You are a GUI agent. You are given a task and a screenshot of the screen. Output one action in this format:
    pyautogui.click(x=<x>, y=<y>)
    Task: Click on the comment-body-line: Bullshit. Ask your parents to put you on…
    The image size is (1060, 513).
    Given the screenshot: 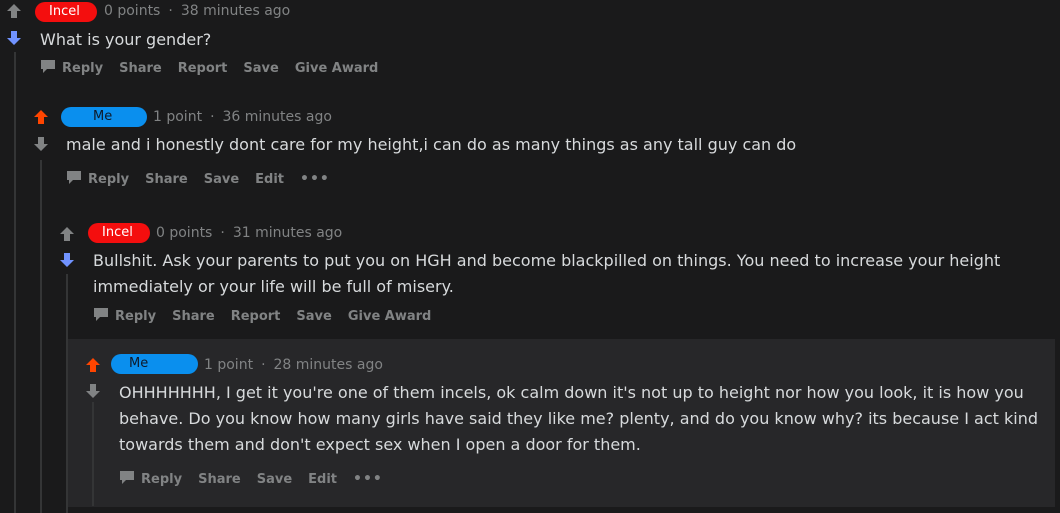 What is the action you would take?
    pyautogui.click(x=547, y=260)
    